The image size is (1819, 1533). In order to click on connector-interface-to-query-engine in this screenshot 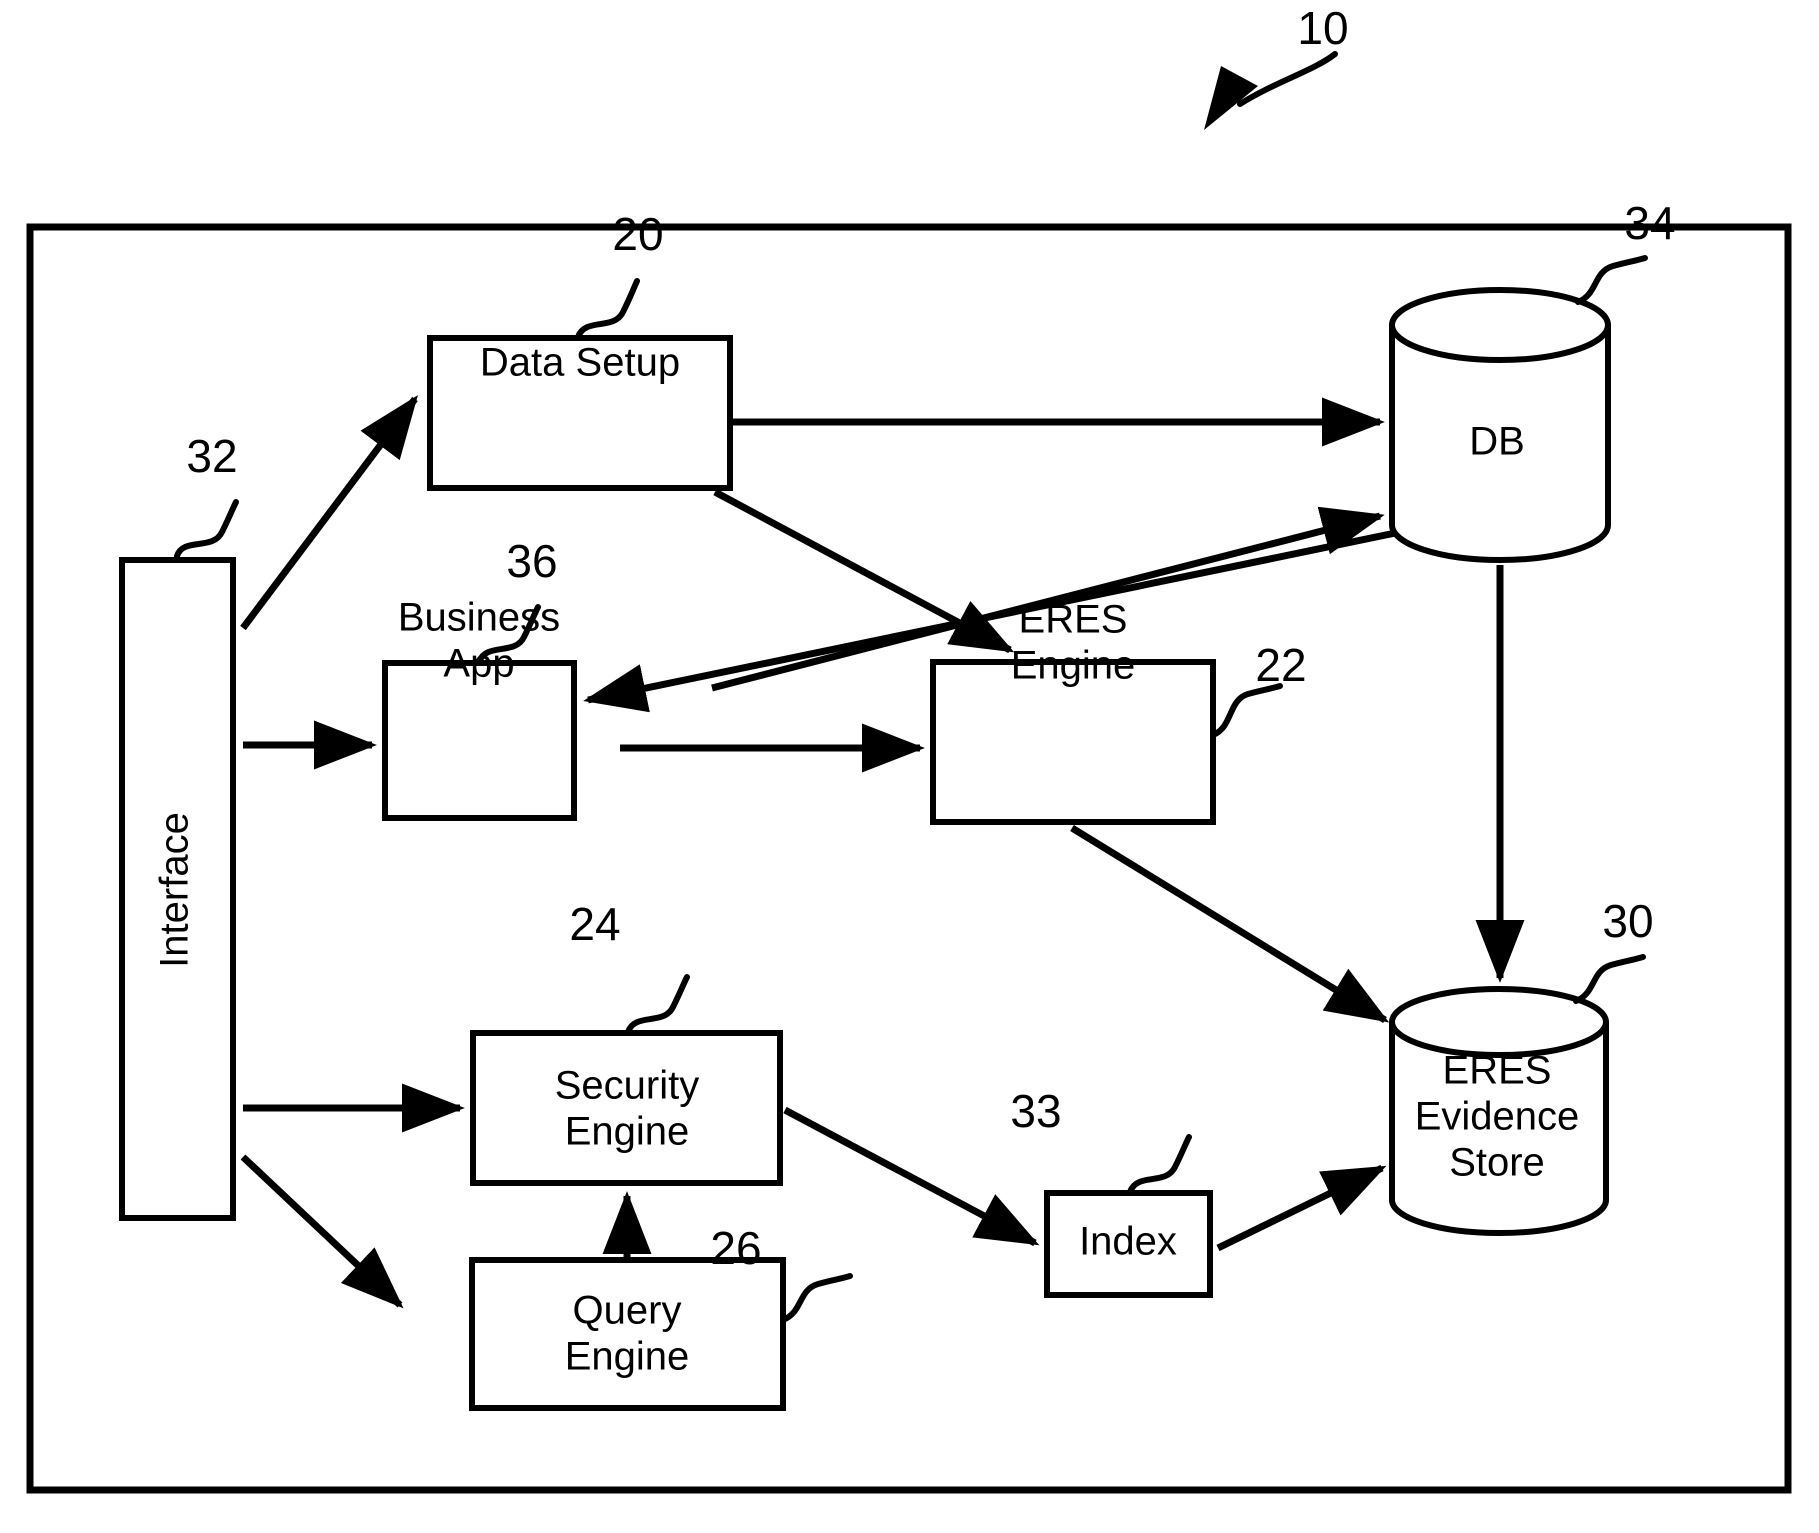, I will do `click(322, 1231)`.